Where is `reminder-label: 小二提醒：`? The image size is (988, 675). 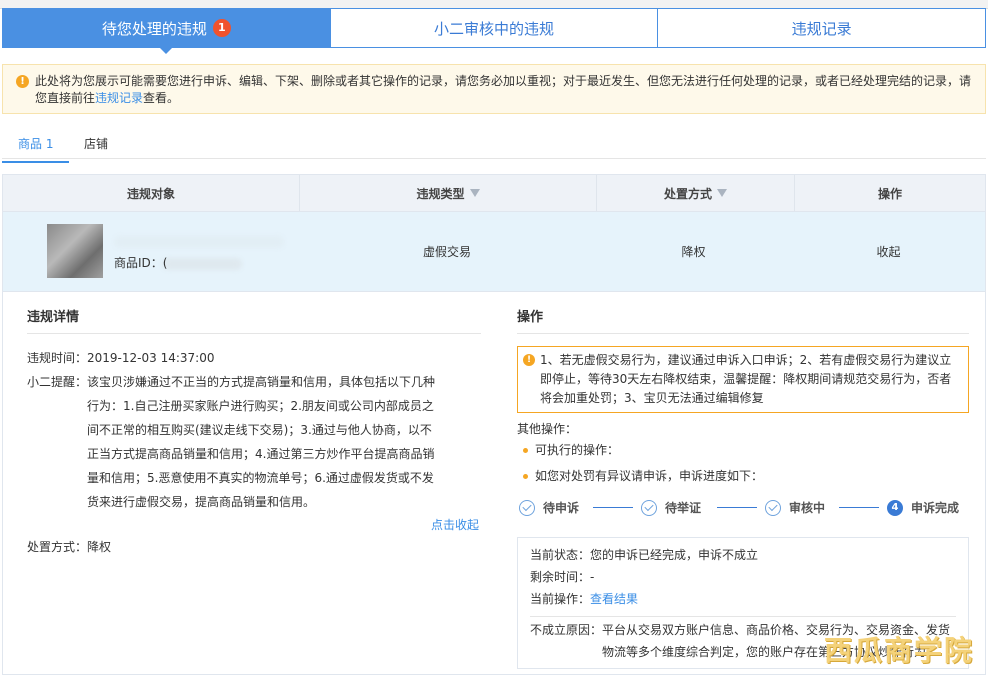 reminder-label: 小二提醒： is located at coordinates (57, 382).